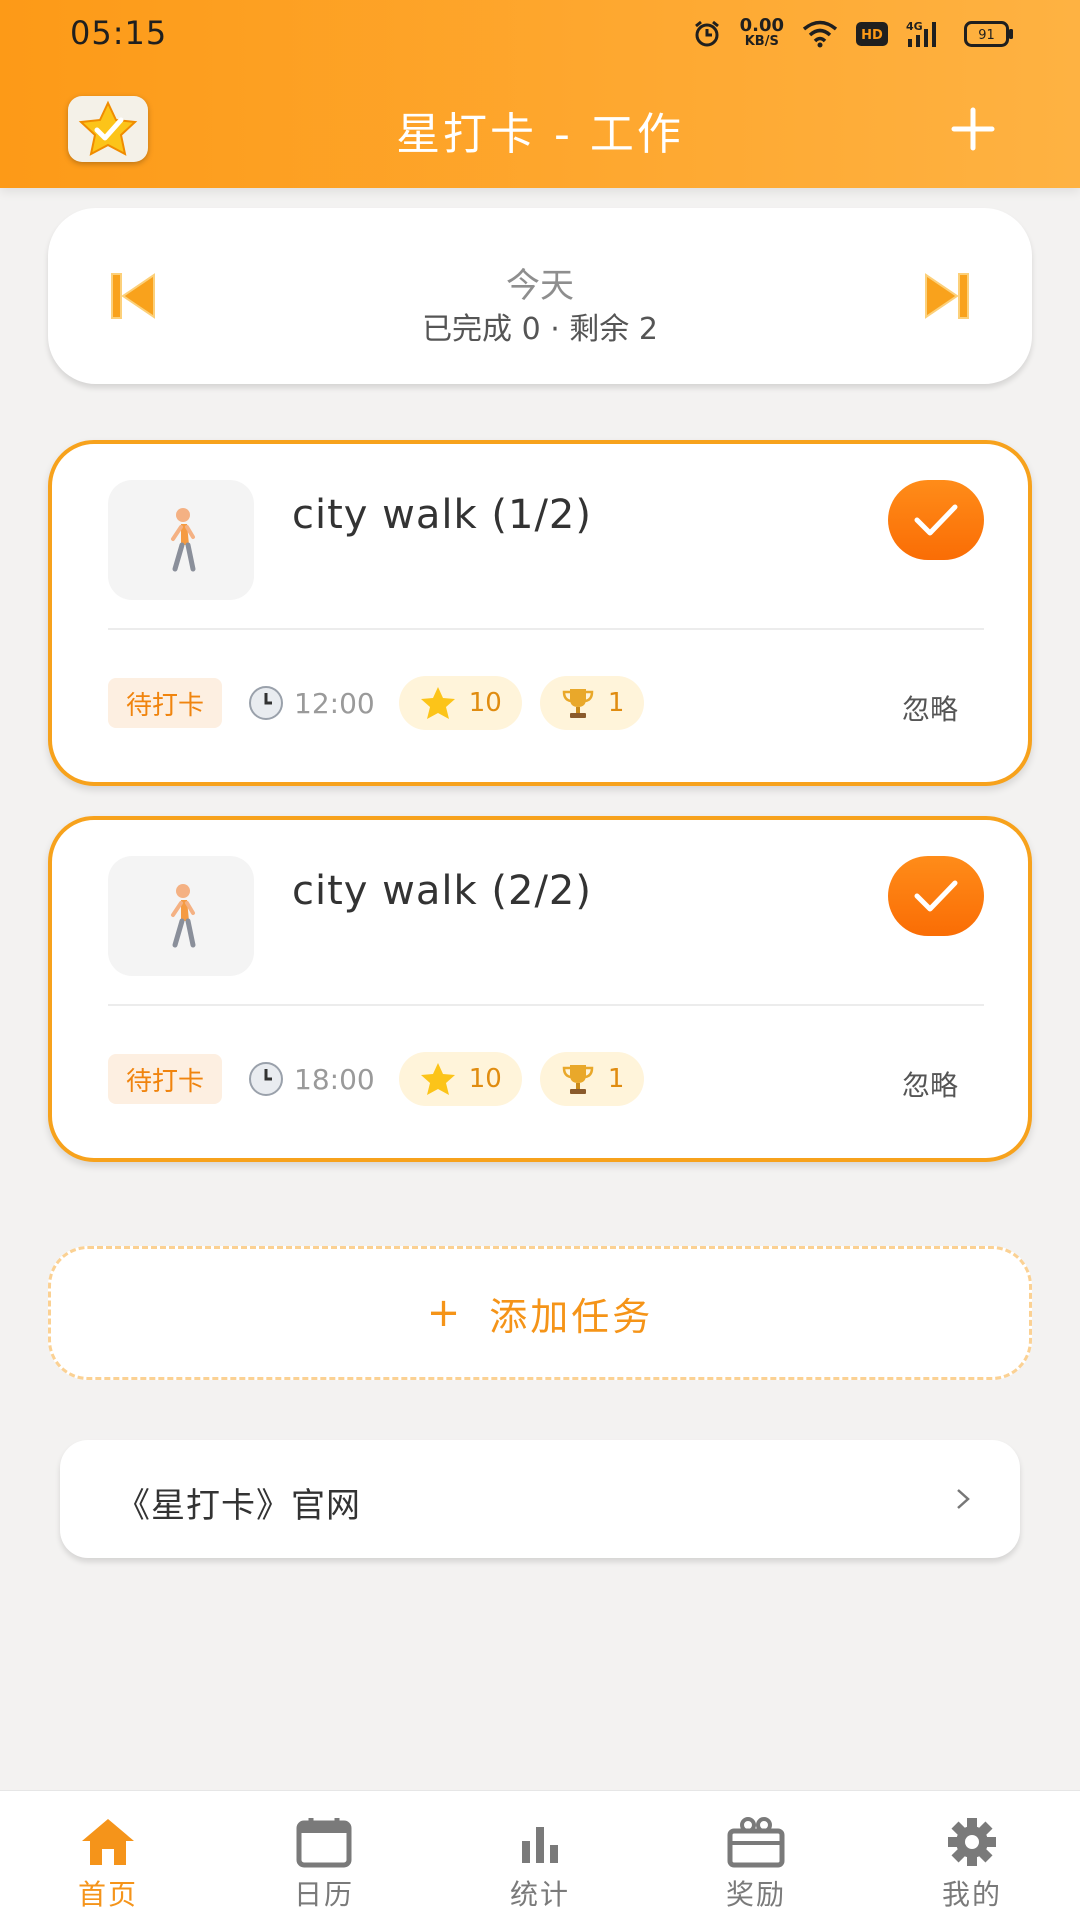  What do you see at coordinates (947, 296) in the screenshot?
I see `skip-next-icon` at bounding box center [947, 296].